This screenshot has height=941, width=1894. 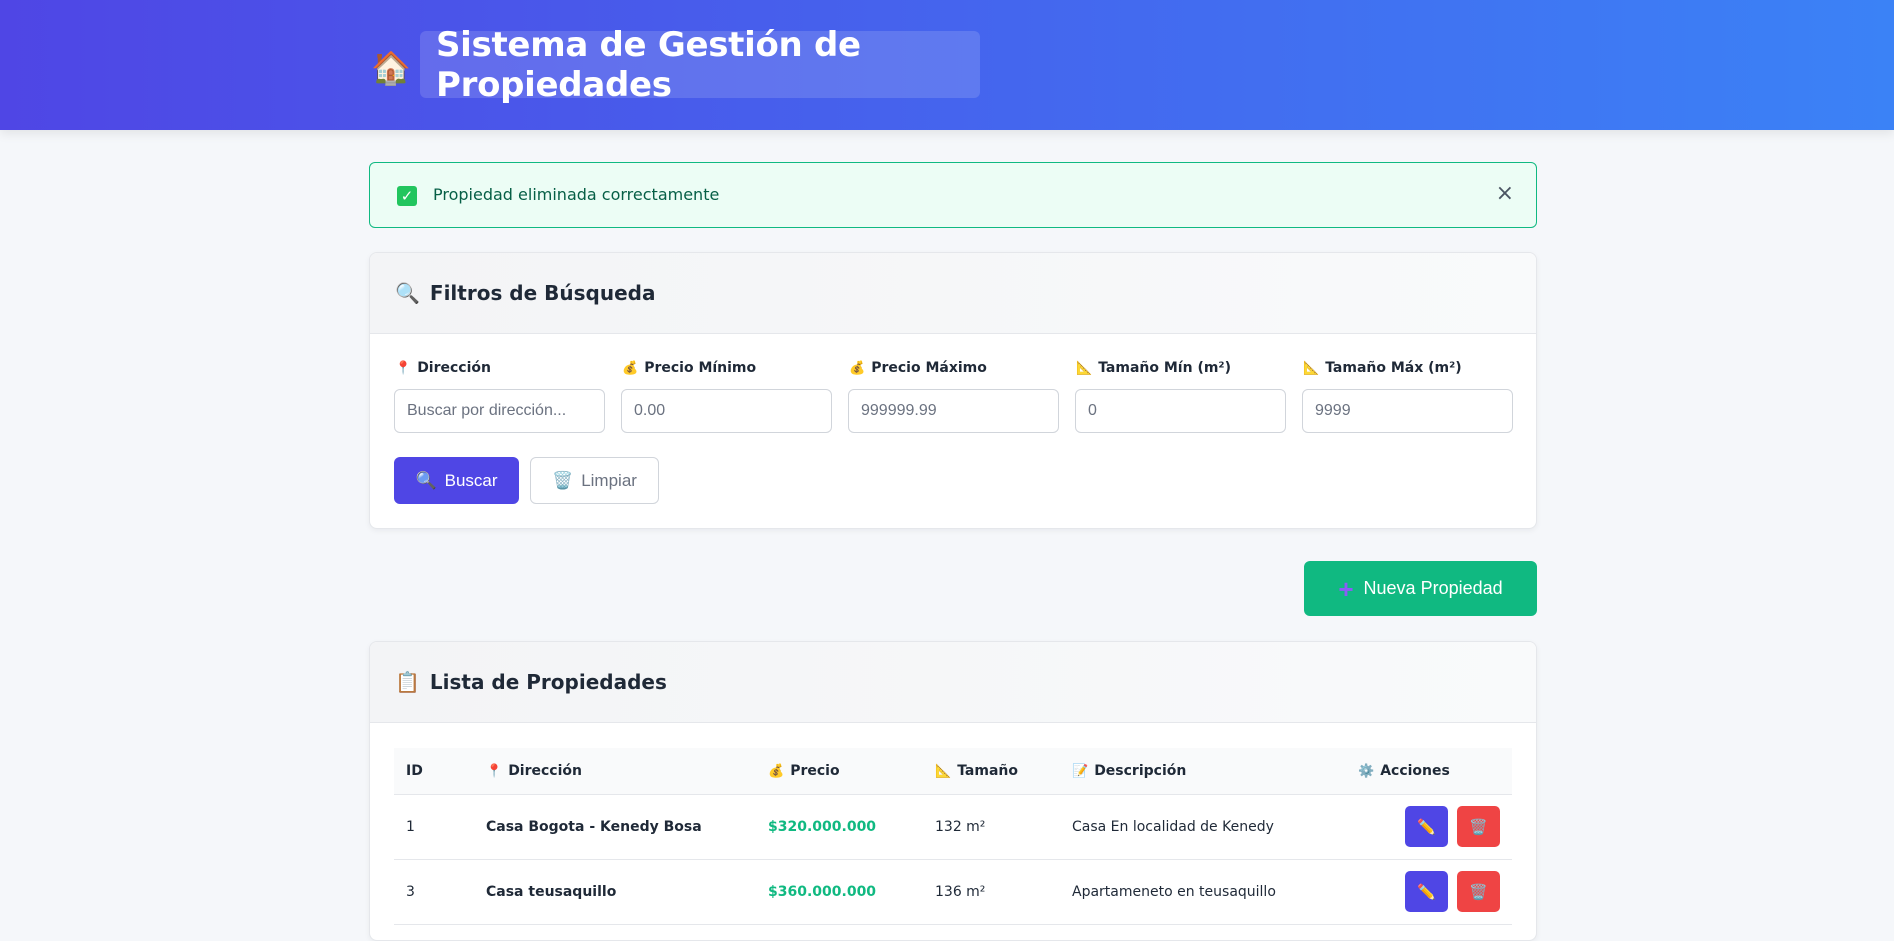 I want to click on clear-button: 🗑️ Limpiar, so click(x=594, y=480).